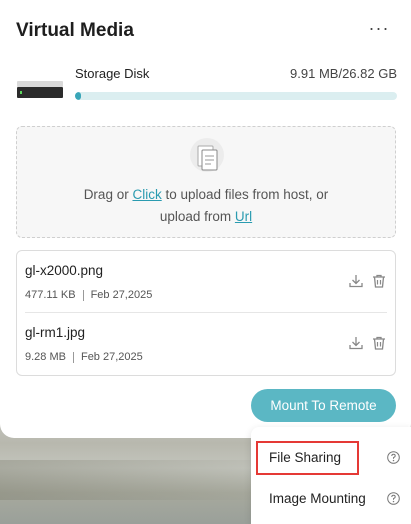 The height and width of the screenshot is (524, 411). I want to click on storage-disk-size: 9.91 MB/26.82 GB, so click(343, 73).